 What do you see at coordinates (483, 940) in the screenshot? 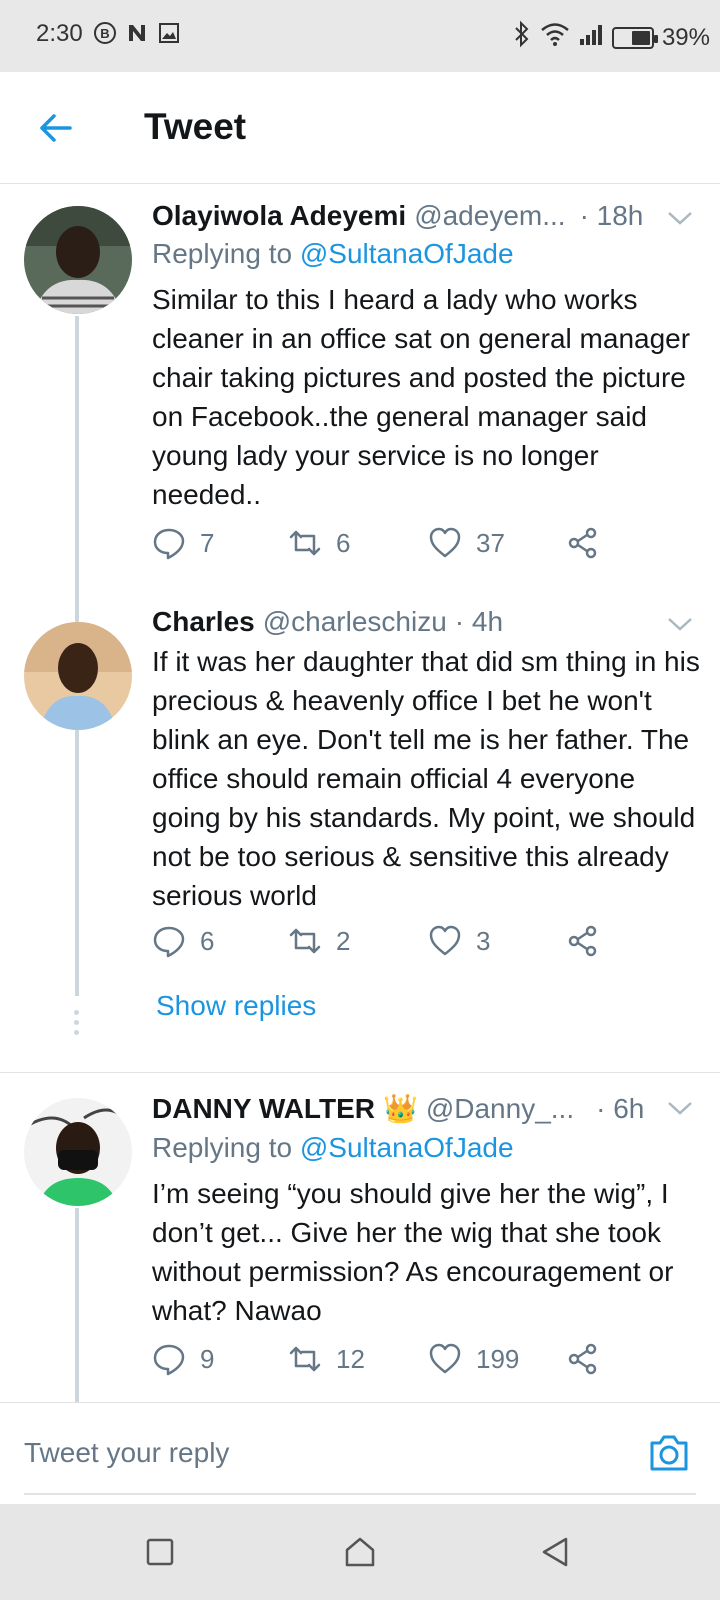
I see `like-count: 3` at bounding box center [483, 940].